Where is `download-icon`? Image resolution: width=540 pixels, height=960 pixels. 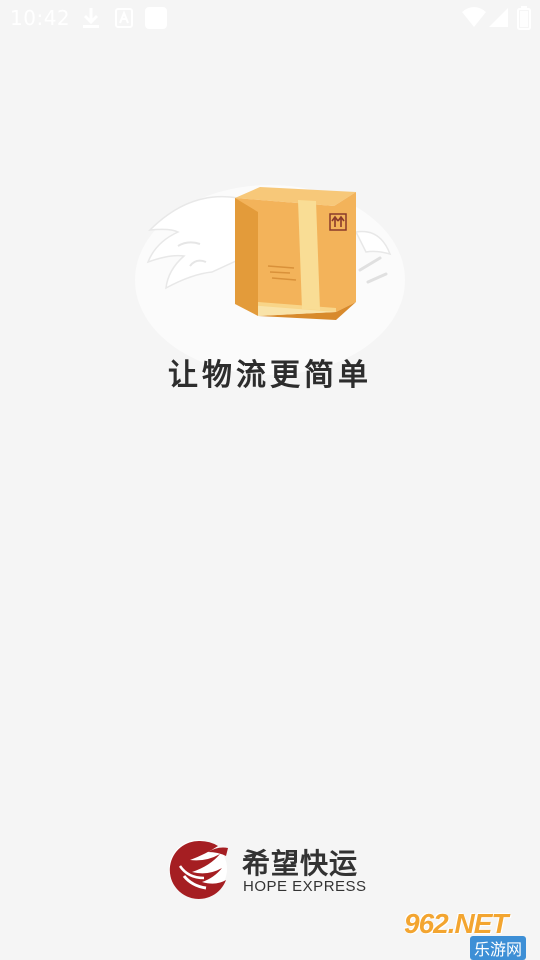
download-icon is located at coordinates (91, 20).